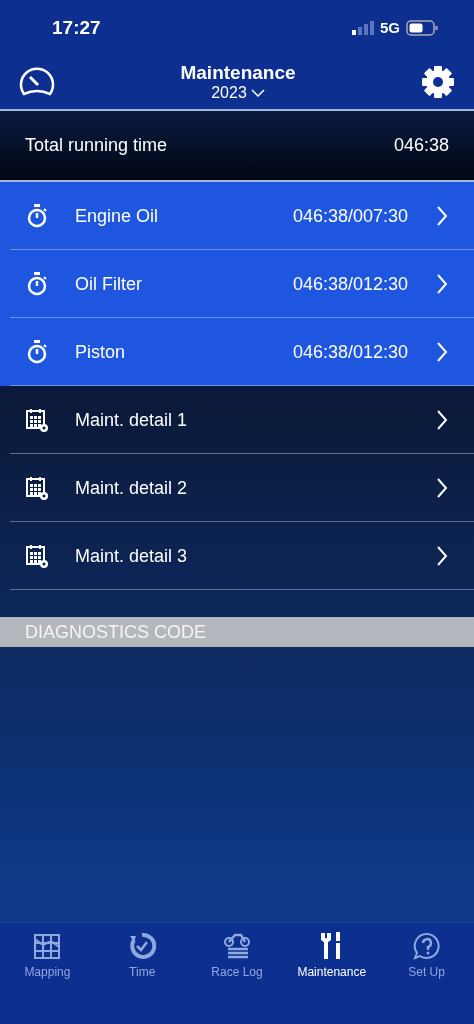 The width and height of the screenshot is (474, 1024). I want to click on chevron-down-icon, so click(257, 93).